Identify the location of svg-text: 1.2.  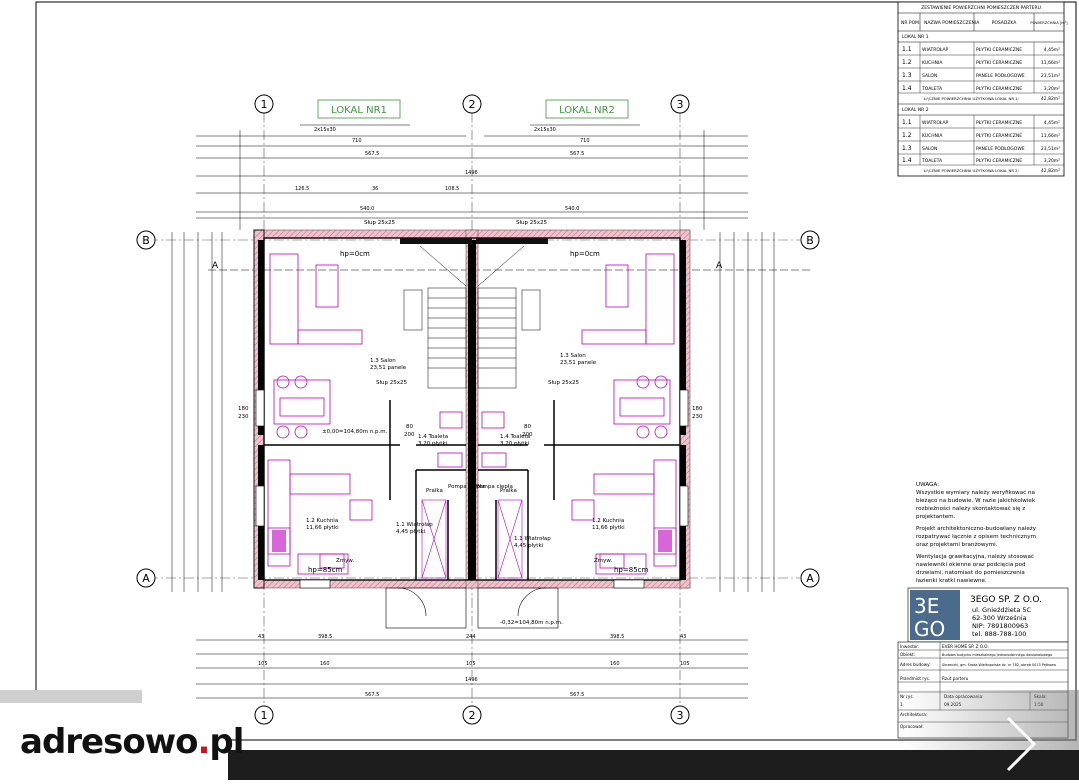
(907, 62).